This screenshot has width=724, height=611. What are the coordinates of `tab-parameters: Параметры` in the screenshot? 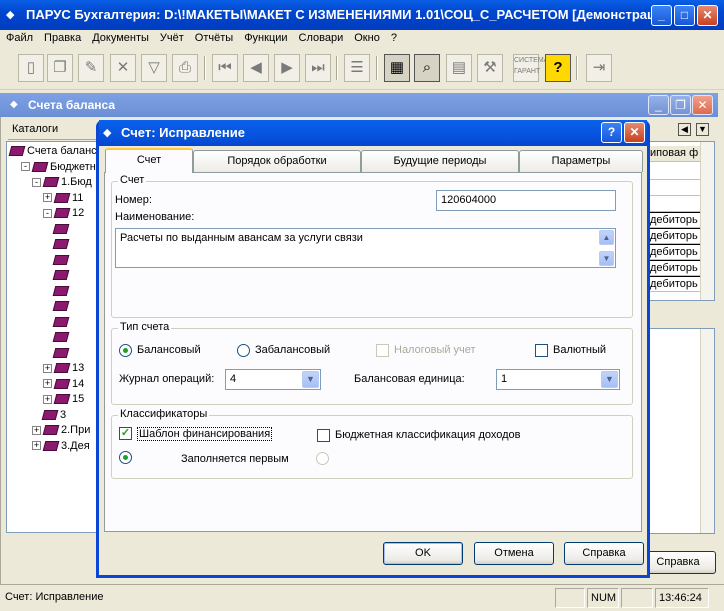 It's located at (581, 161).